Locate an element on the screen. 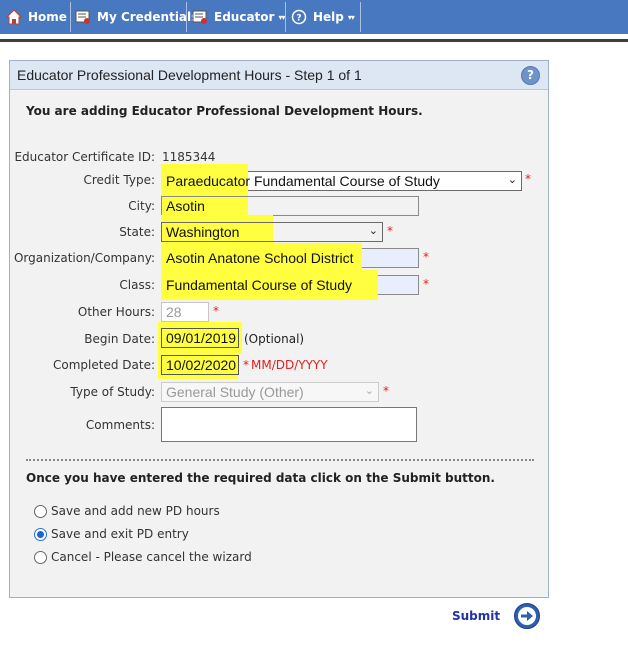 This screenshot has width=628, height=653. completed-date-value: 10/02/2020 is located at coordinates (201, 365).